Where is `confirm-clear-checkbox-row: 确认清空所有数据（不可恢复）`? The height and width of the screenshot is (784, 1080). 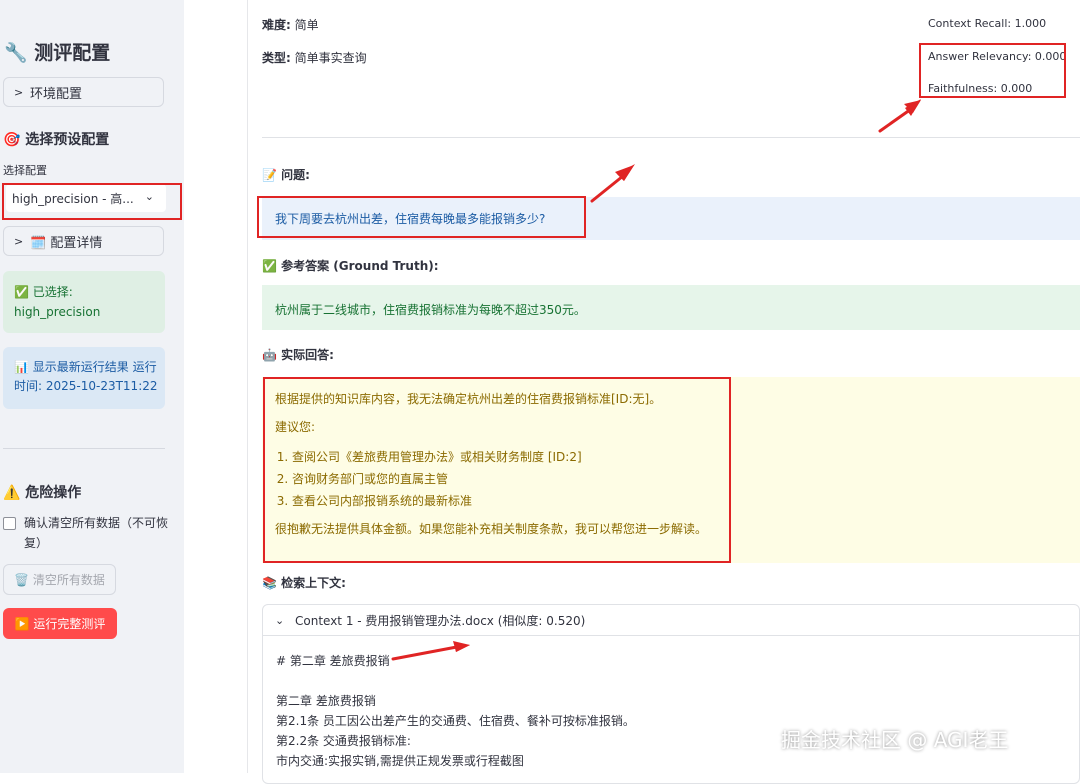 confirm-clear-checkbox-row: 确认清空所有数据（不可恢复） is located at coordinates (88, 533).